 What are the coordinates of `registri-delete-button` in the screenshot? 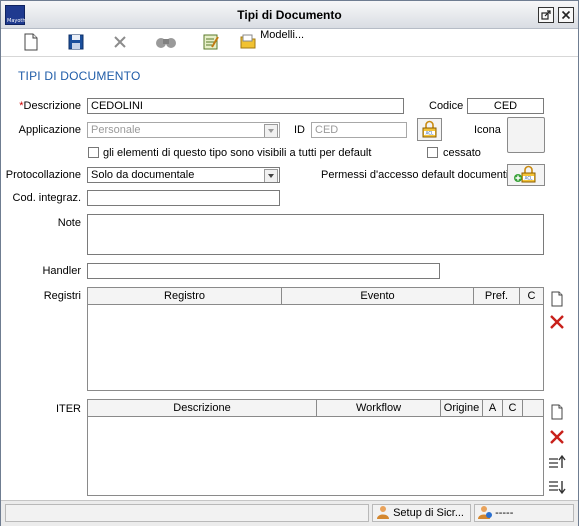 It's located at (557, 322).